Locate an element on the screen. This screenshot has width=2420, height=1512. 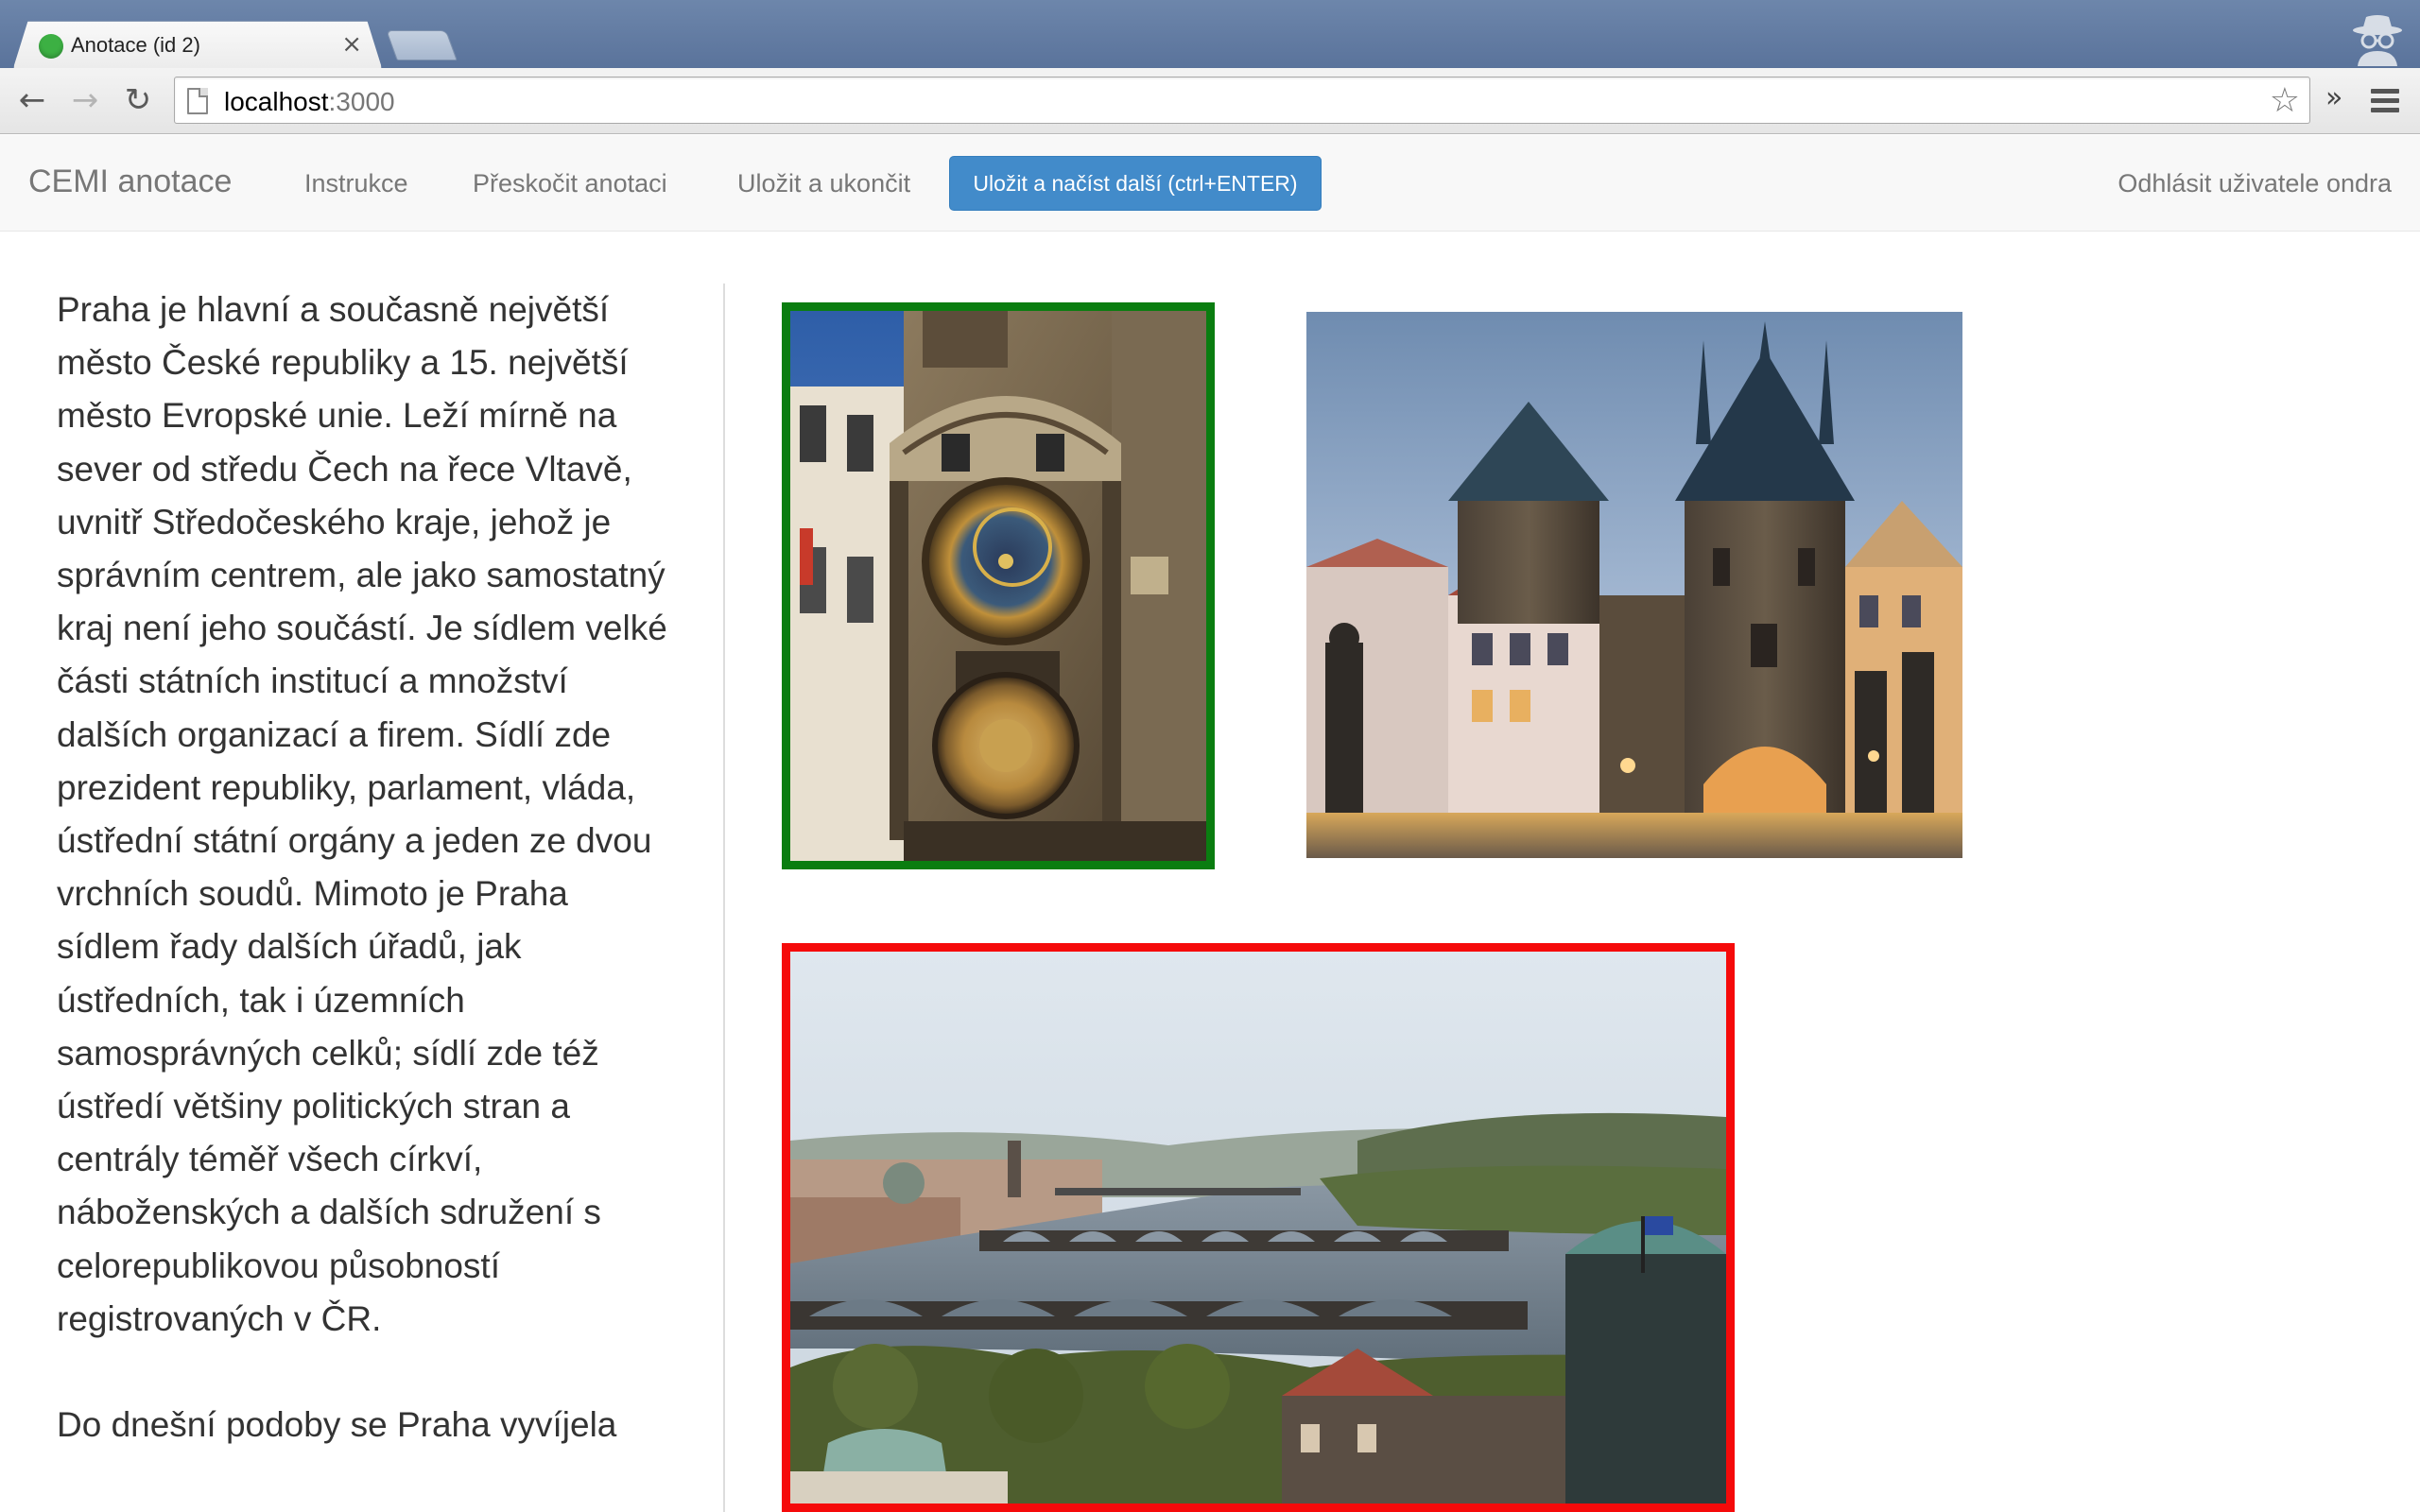
image-vltava-bridges is located at coordinates (1258, 1227).